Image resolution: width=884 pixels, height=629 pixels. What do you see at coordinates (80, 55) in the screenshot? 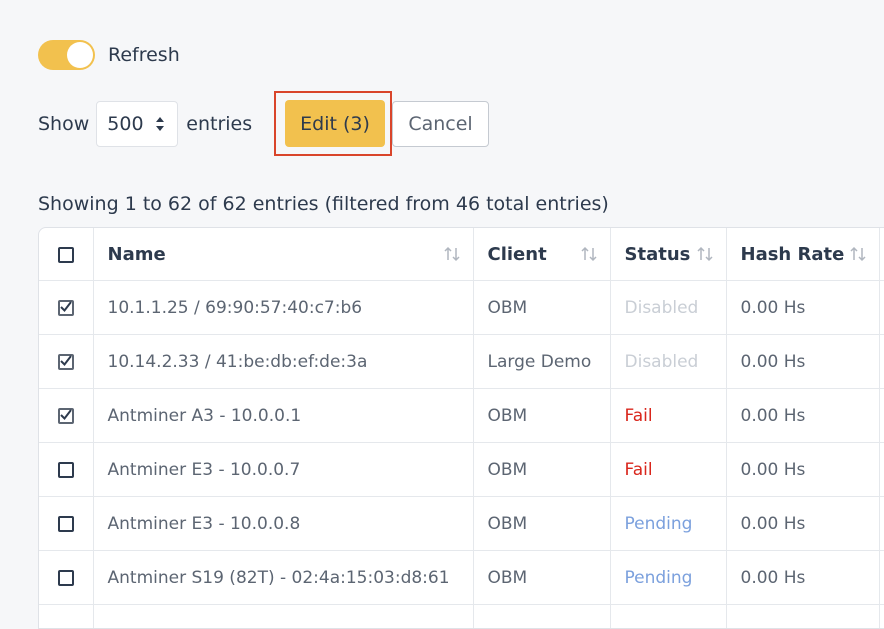
I see `toggle-knob` at bounding box center [80, 55].